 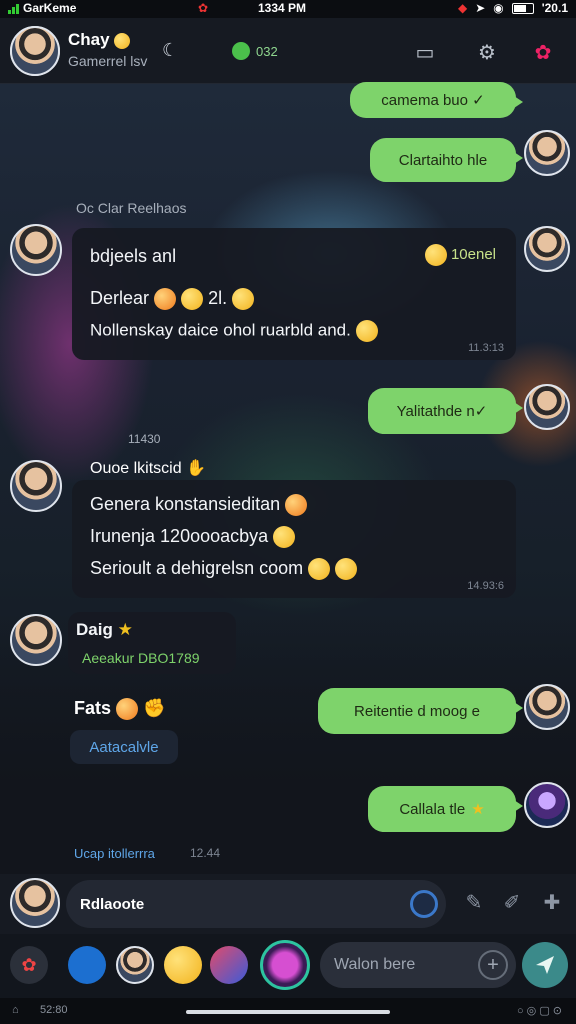 I want to click on incoming-message: Fats ✊, so click(x=120, y=709).